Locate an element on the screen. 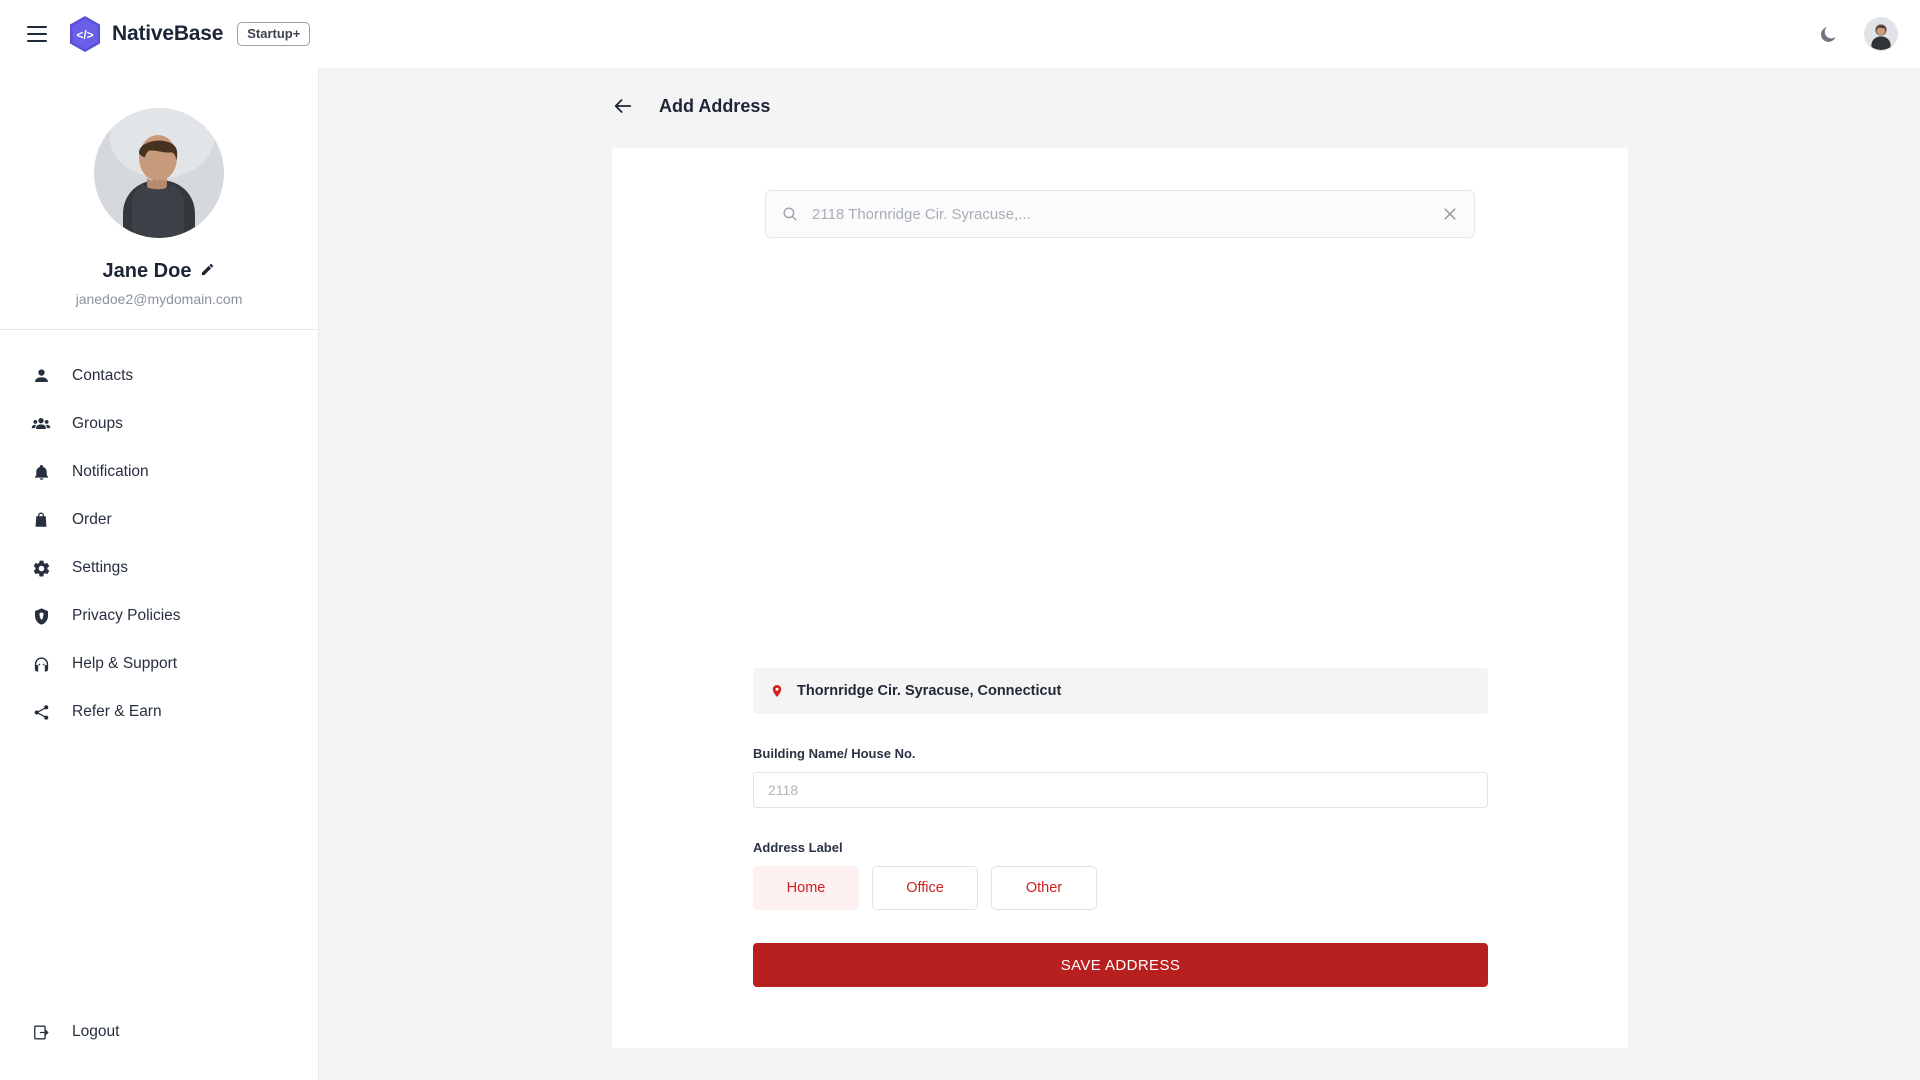 The height and width of the screenshot is (1080, 1920). avatar is located at coordinates (1881, 34).